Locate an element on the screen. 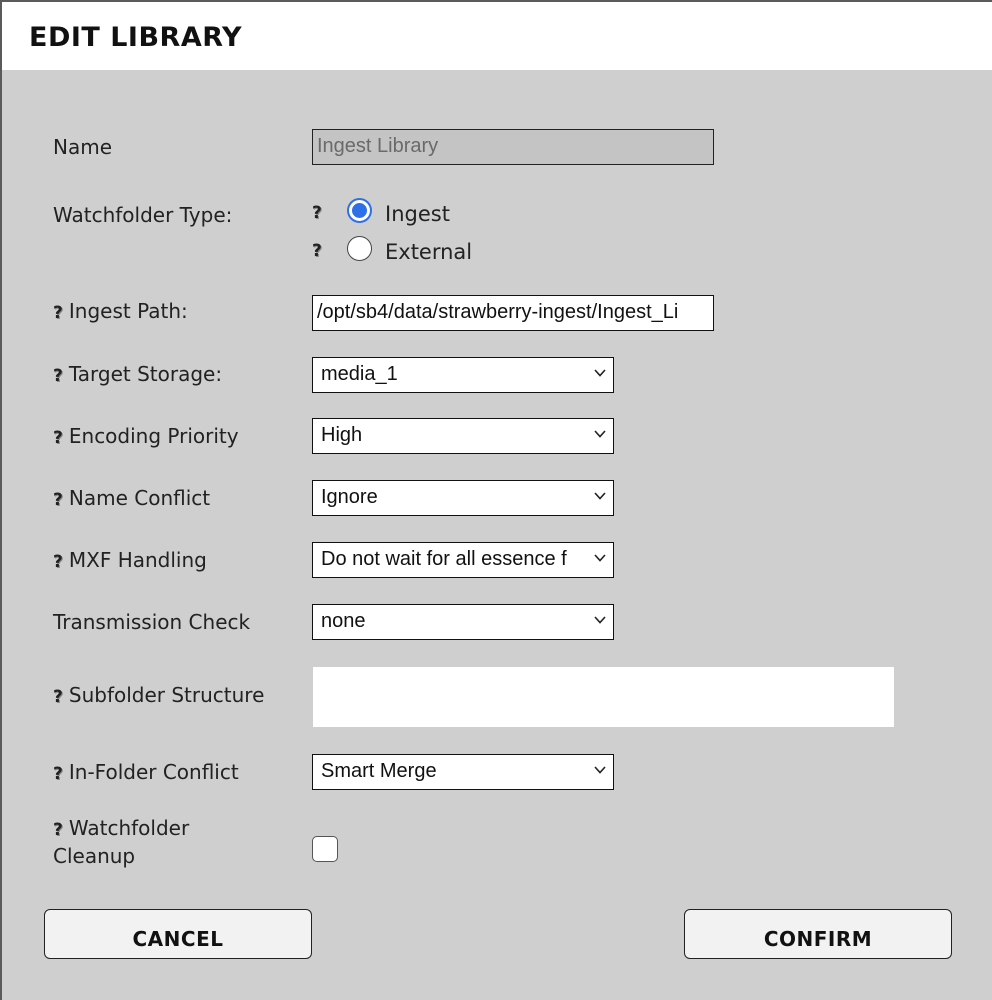 The width and height of the screenshot is (992, 1000). radio-external-label: External is located at coordinates (429, 252).